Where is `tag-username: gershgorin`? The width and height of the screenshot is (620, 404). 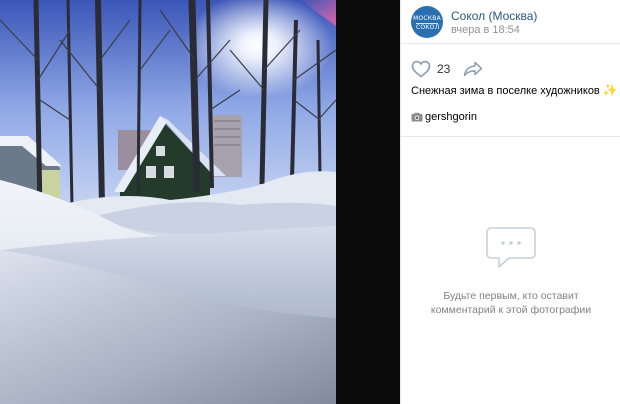
tag-username: gershgorin is located at coordinates (451, 117).